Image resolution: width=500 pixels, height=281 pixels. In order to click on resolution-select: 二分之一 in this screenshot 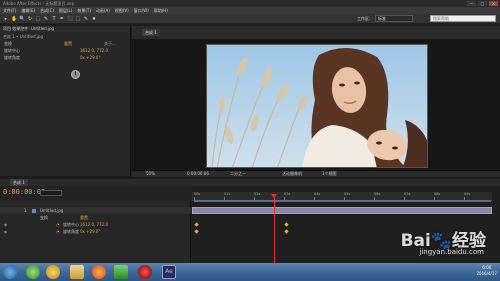, I will do `click(238, 174)`.